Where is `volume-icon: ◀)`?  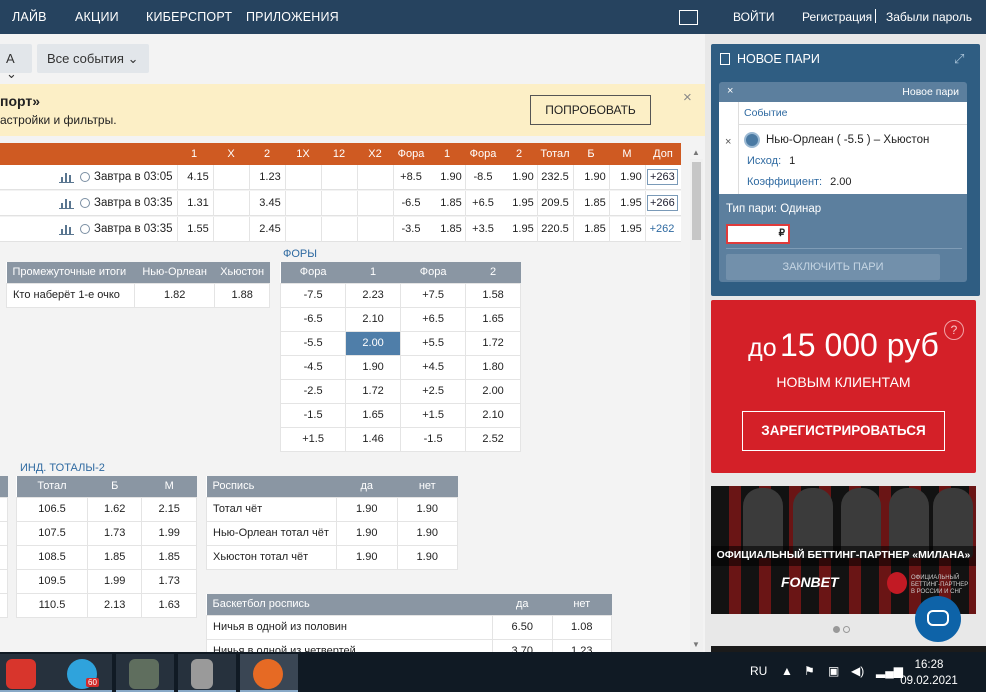
volume-icon: ◀) is located at coordinates (857, 671).